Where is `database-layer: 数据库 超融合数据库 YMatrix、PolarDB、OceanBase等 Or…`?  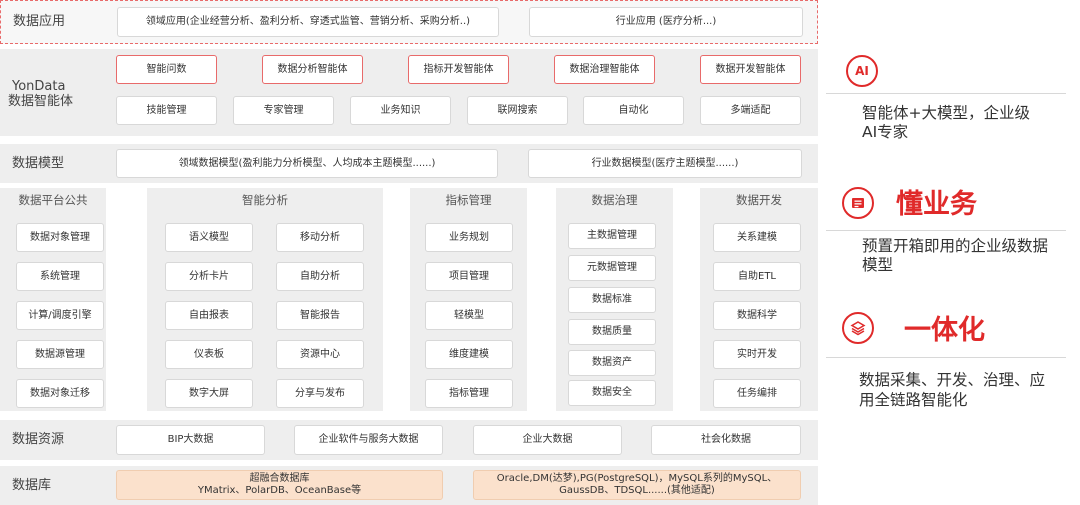
database-layer: 数据库 超融合数据库 YMatrix、PolarDB、OceanBase等 Or… is located at coordinates (409, 485).